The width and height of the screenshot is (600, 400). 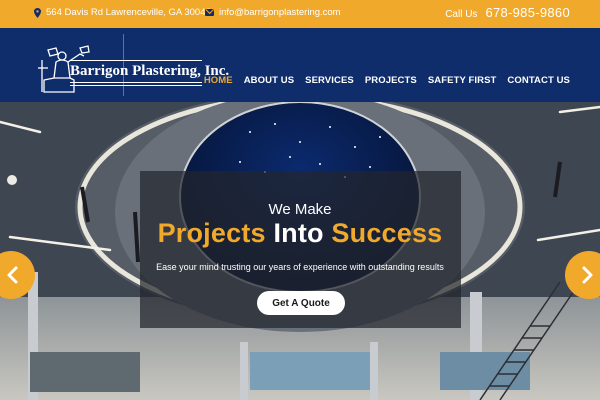 What do you see at coordinates (269, 80) in the screenshot?
I see `nav-about-us: ABOUT US` at bounding box center [269, 80].